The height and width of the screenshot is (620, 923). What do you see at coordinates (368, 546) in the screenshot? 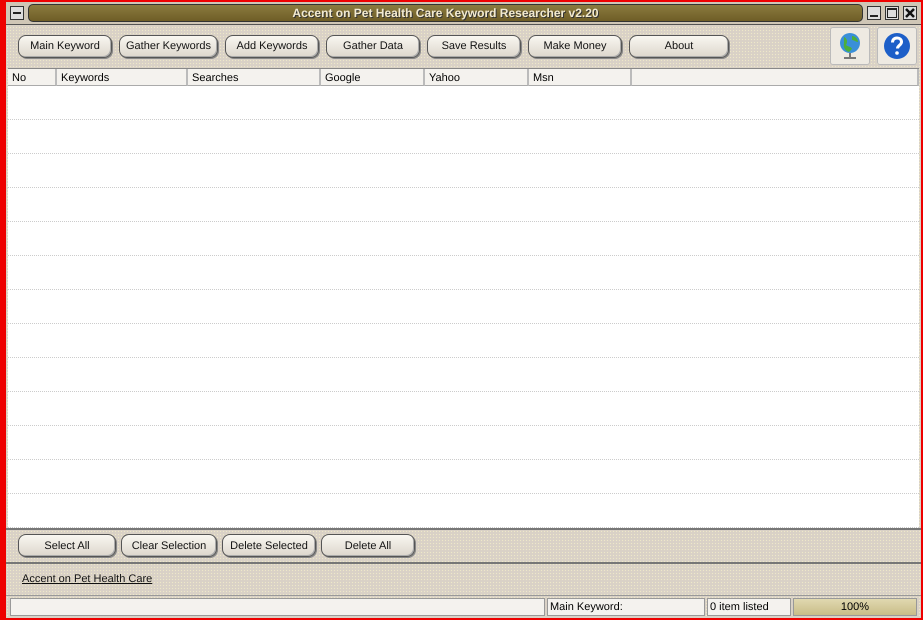
I see `action-button: Delete All` at bounding box center [368, 546].